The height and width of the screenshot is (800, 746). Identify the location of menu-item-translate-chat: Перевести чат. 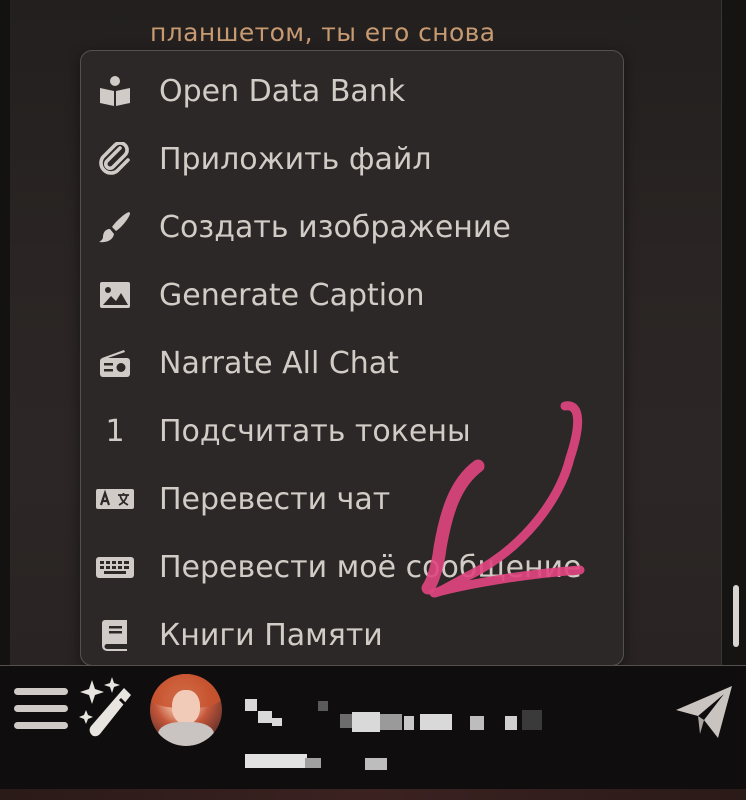
(351, 499).